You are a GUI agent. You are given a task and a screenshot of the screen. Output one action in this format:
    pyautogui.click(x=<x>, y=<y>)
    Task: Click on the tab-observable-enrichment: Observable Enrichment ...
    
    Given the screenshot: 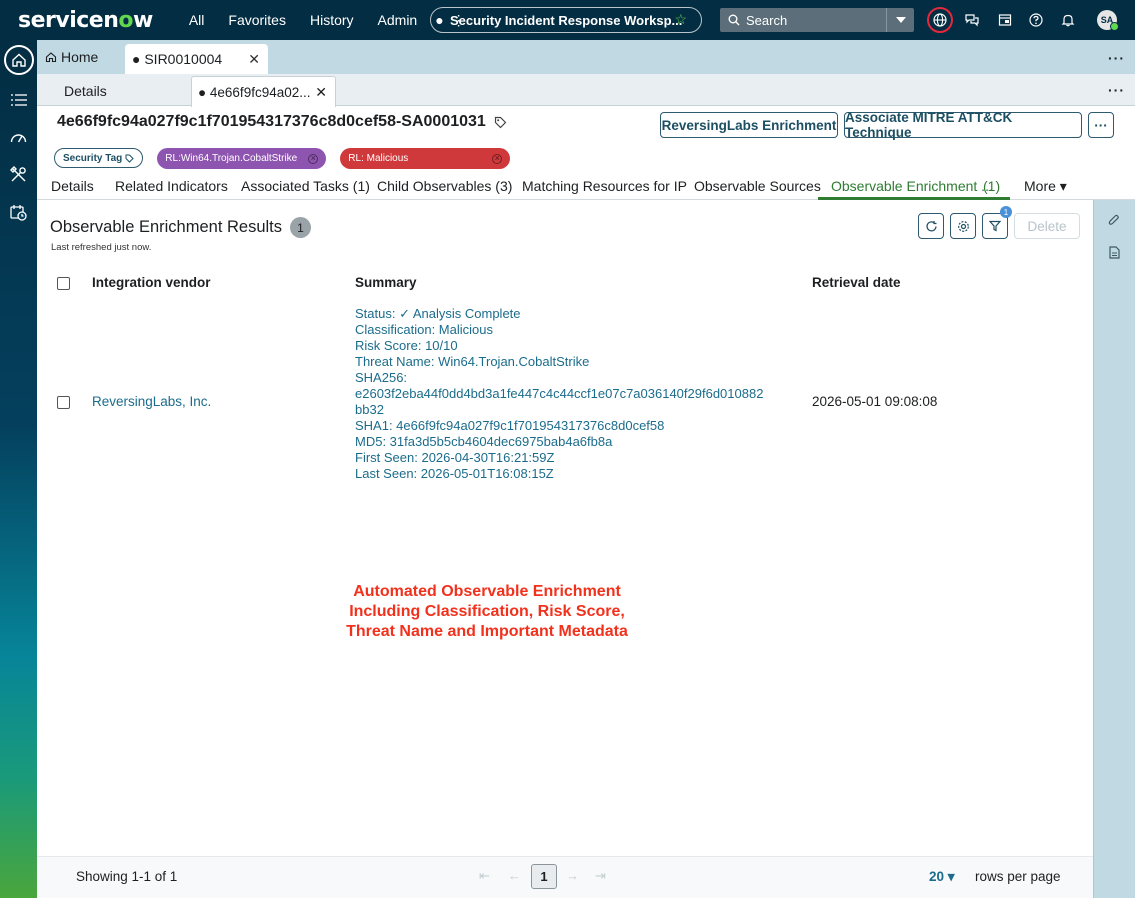 What is the action you would take?
    pyautogui.click(x=912, y=186)
    